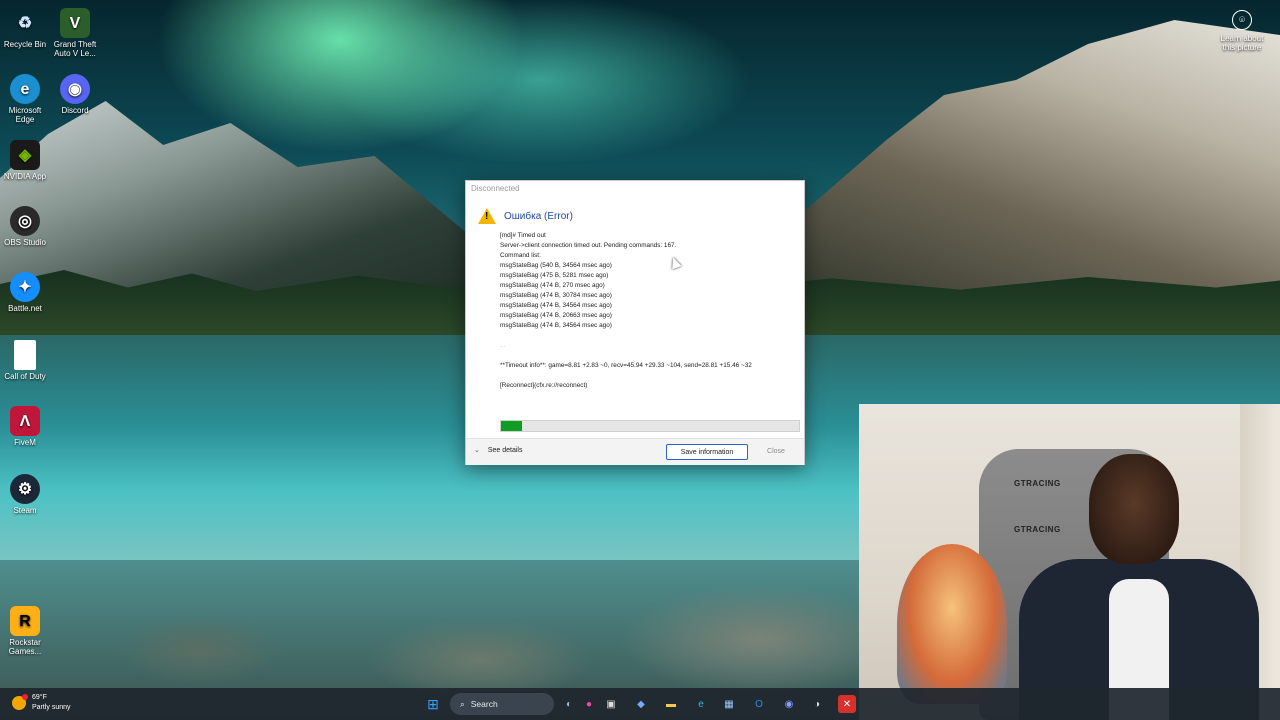  Describe the element at coordinates (25, 176) in the screenshot. I see `desktop-icon-label: NVIDIA App` at that location.